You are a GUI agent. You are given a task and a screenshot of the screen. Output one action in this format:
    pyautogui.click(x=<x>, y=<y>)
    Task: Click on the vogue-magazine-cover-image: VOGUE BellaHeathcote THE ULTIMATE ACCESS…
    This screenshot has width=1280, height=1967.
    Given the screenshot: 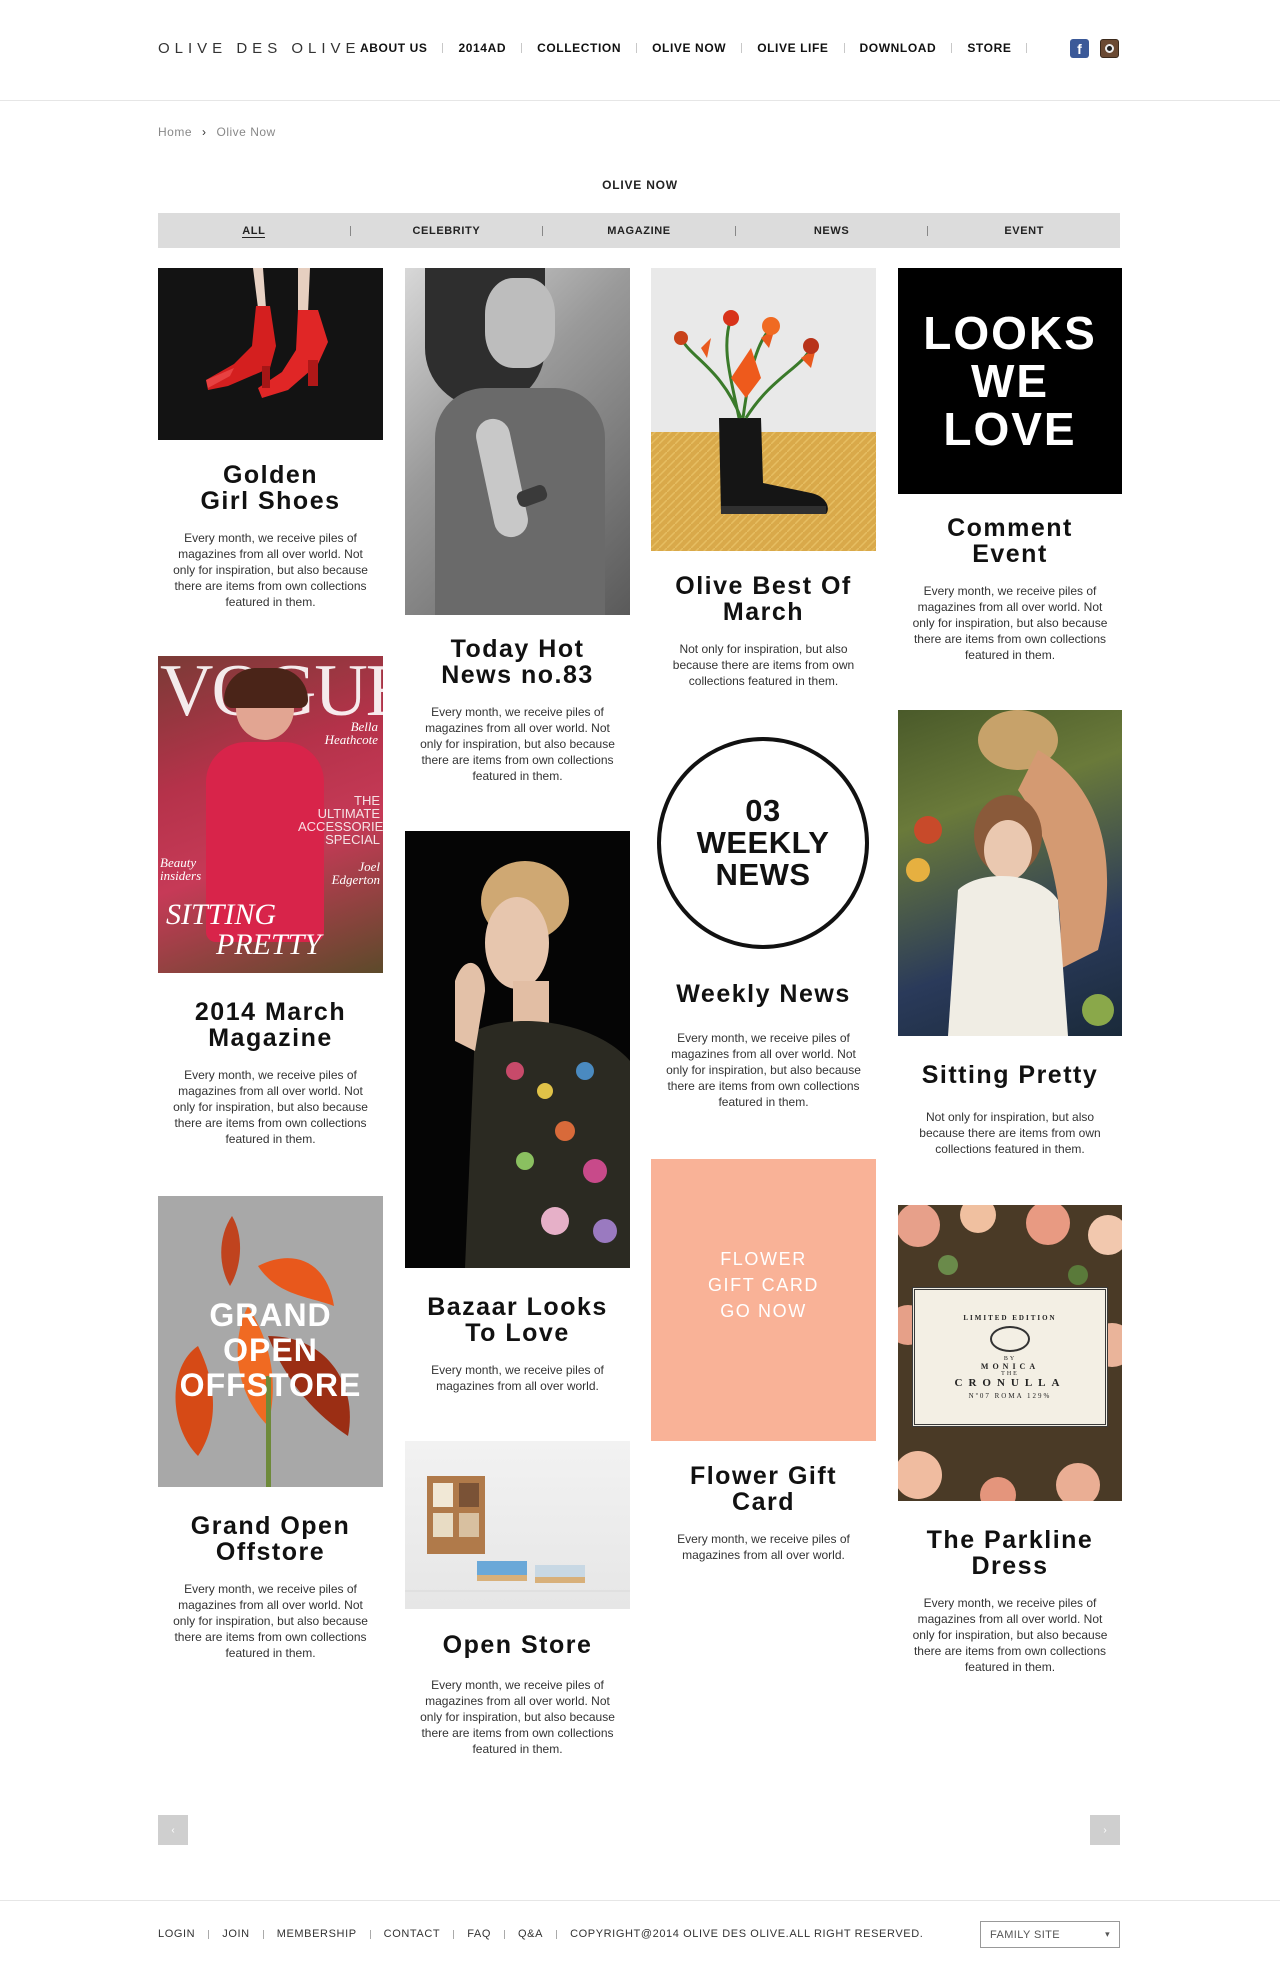 What is the action you would take?
    pyautogui.click(x=270, y=814)
    